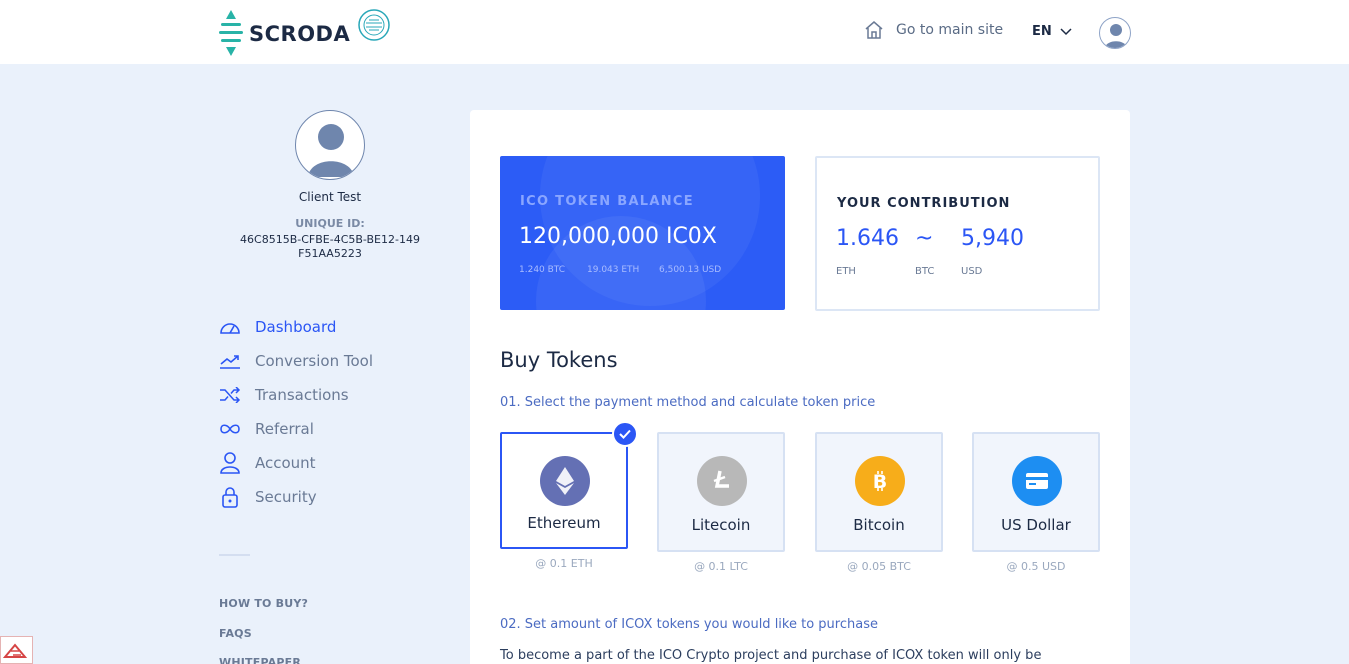  I want to click on balance-label: ICO TOKEN BALANCE, so click(607, 201).